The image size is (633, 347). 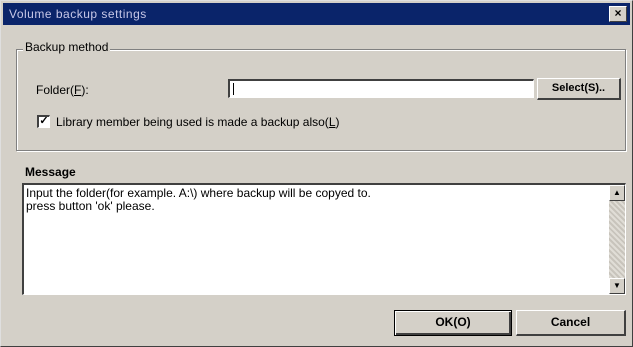 What do you see at coordinates (618, 14) in the screenshot?
I see `close-icon: ×` at bounding box center [618, 14].